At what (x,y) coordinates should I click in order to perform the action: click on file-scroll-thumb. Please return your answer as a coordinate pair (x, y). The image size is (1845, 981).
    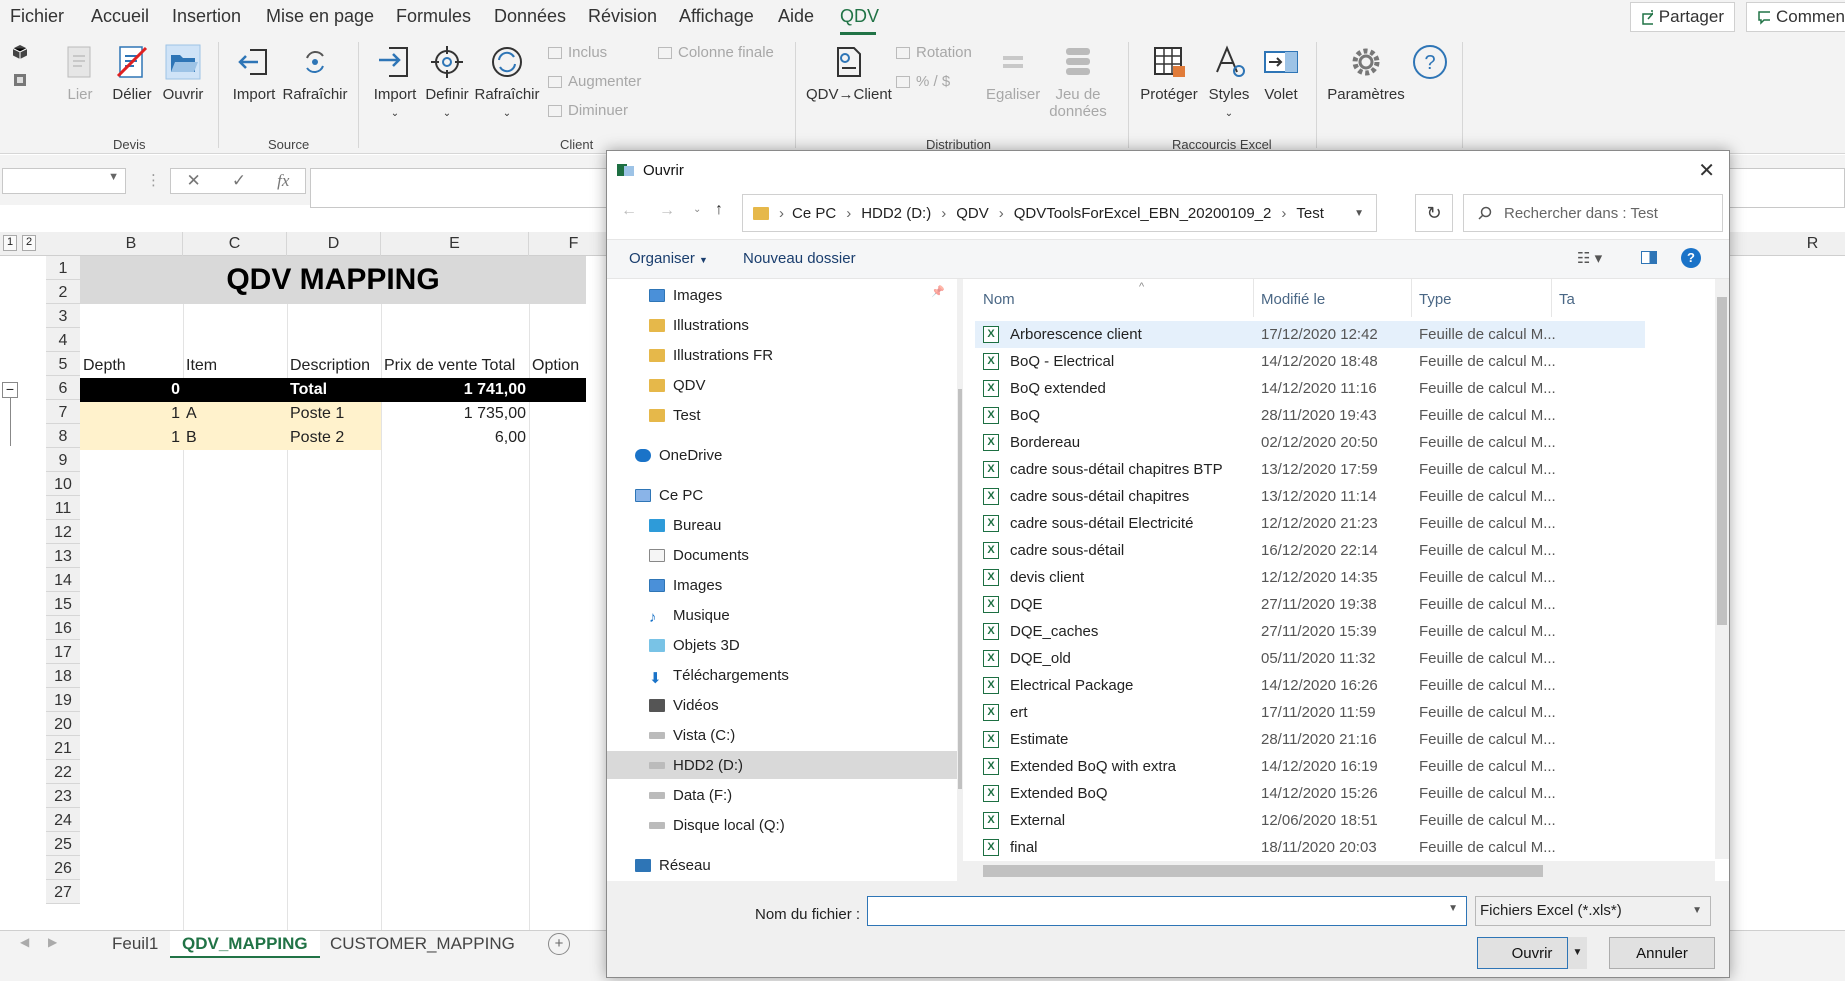
    Looking at the image, I should click on (1722, 461).